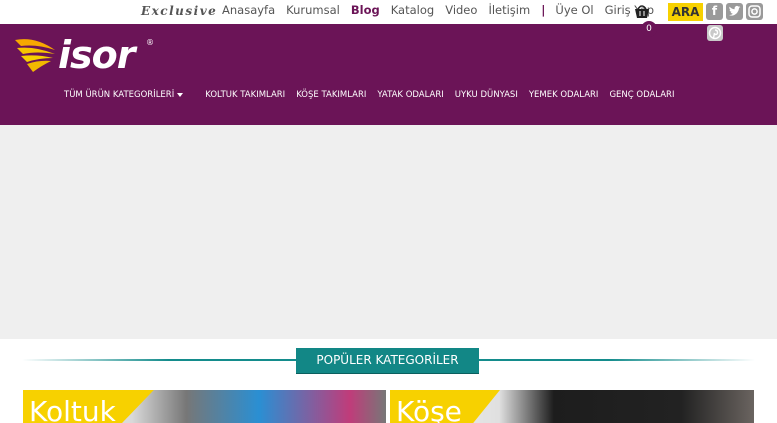 This screenshot has height=423, width=777. Describe the element at coordinates (714, 11) in the screenshot. I see `facebook-icon: f` at that location.